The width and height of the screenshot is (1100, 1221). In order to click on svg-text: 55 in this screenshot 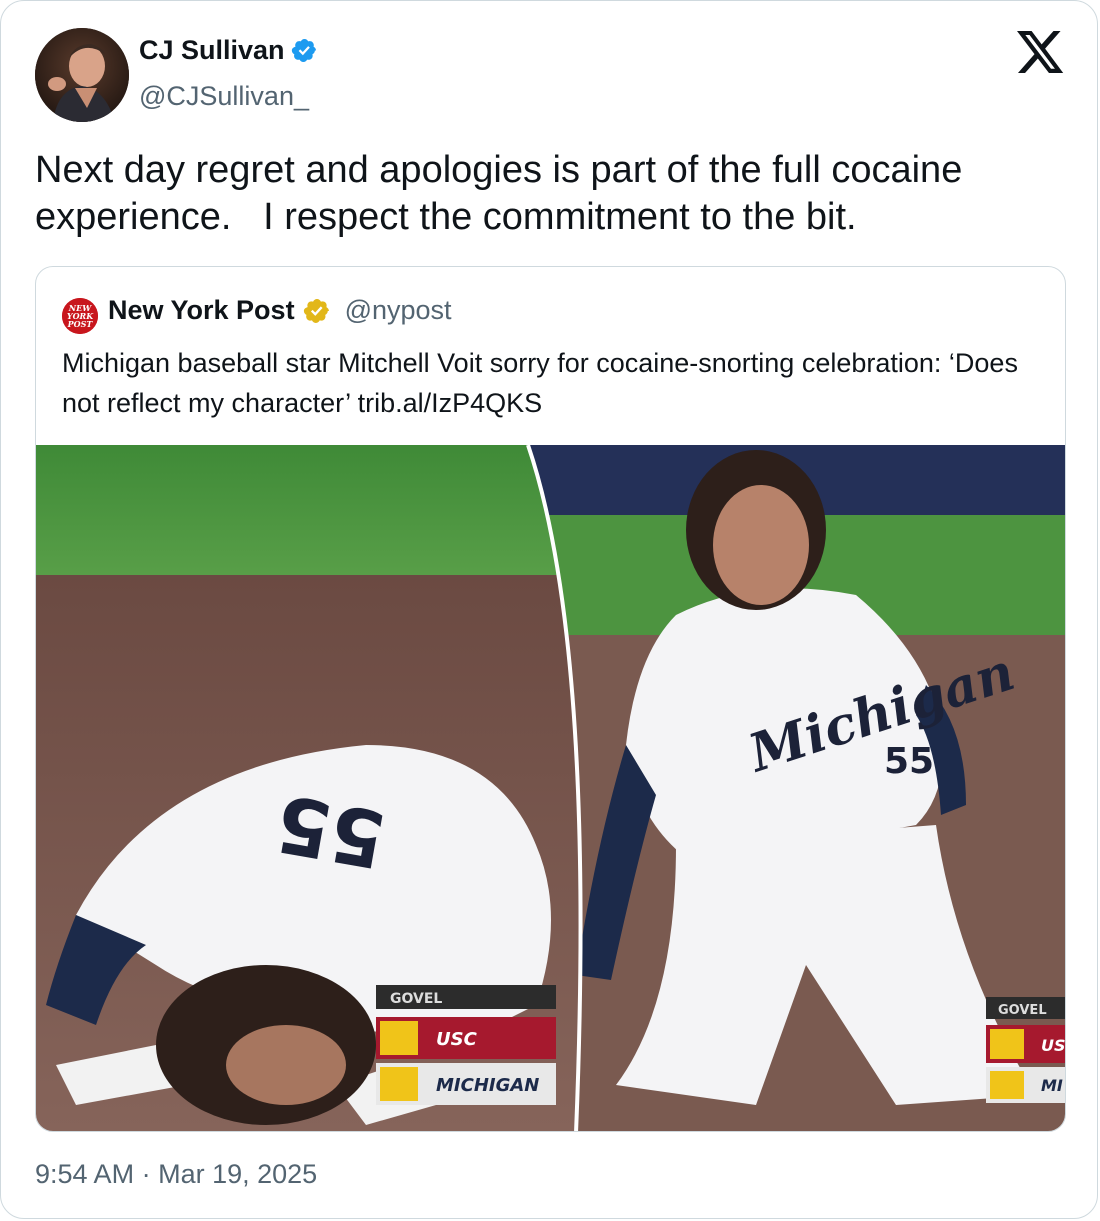, I will do `click(330, 829)`.